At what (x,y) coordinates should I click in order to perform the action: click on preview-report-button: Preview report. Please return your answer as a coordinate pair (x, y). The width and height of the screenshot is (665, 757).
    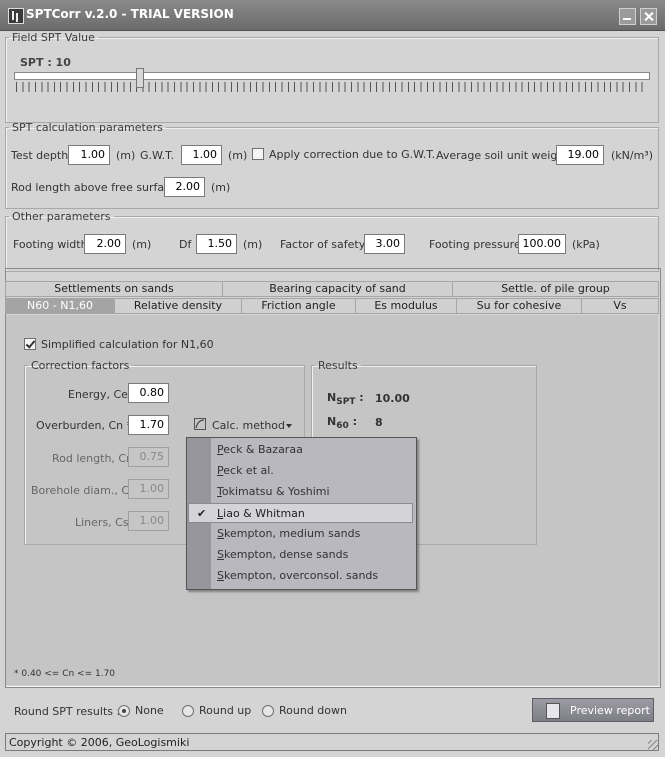
    Looking at the image, I should click on (593, 710).